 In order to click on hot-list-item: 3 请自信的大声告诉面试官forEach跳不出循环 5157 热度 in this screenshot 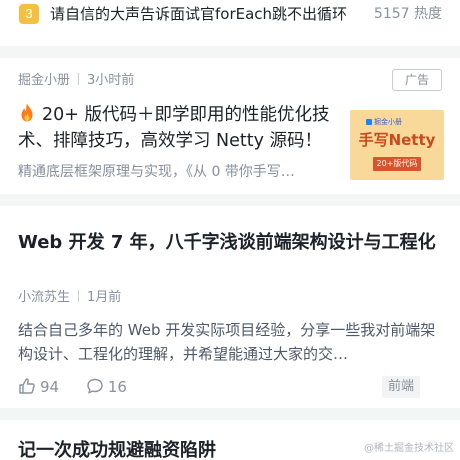, I will do `click(230, 23)`.